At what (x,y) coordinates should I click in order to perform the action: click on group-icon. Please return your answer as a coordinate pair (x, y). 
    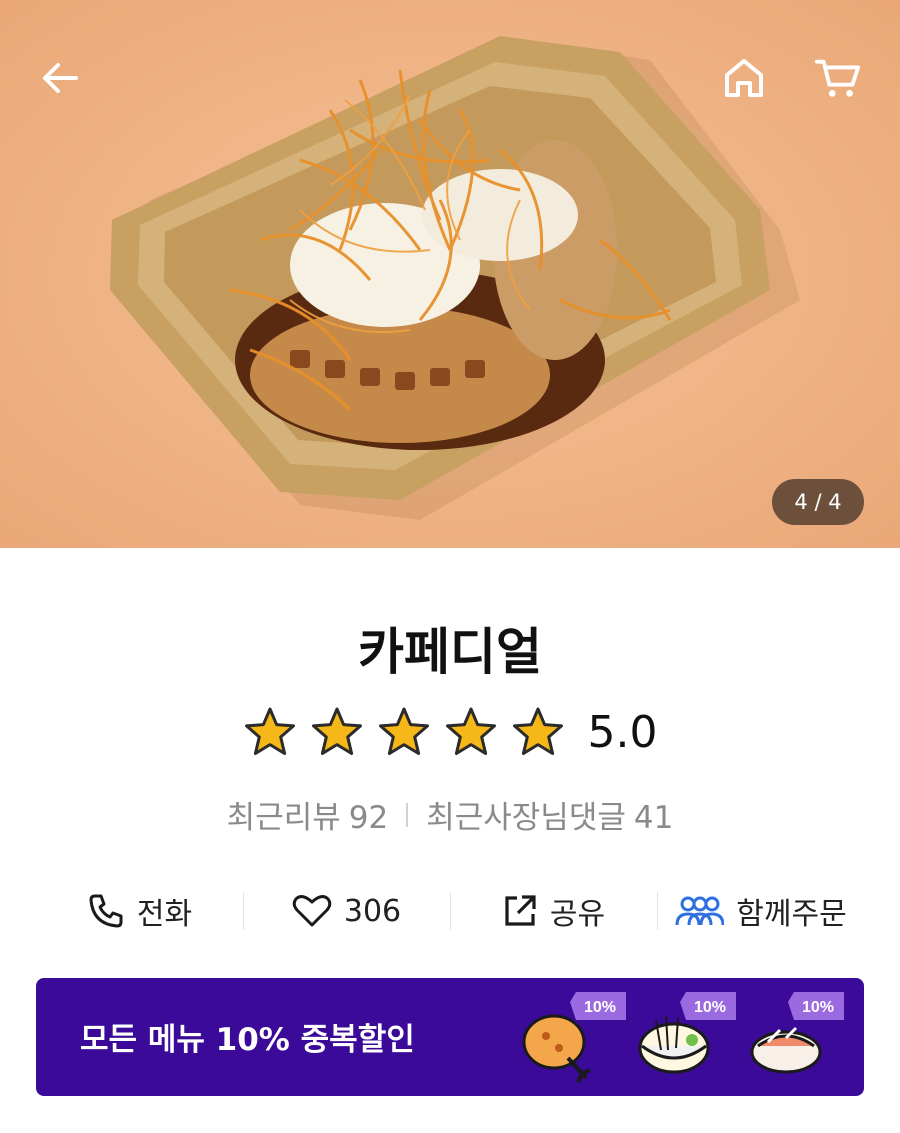
    Looking at the image, I should click on (700, 911).